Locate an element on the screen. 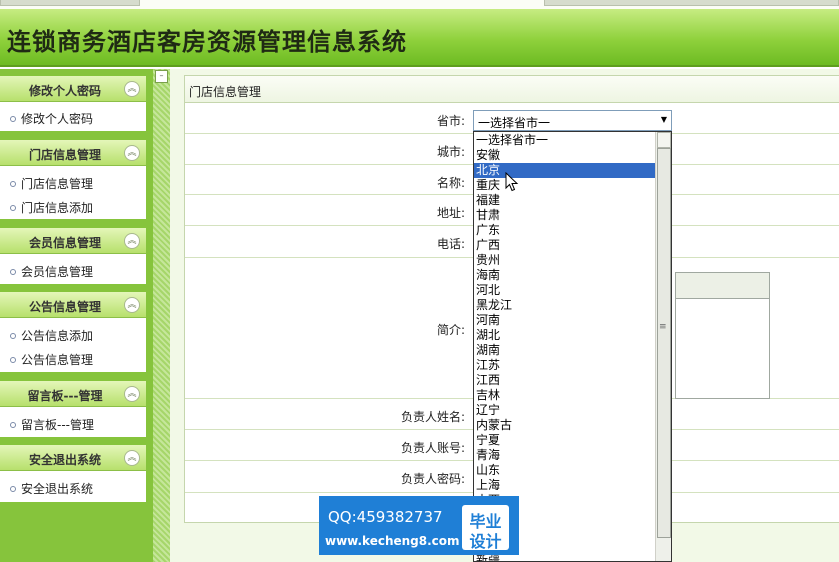 Image resolution: width=839 pixels, height=562 pixels. field-label: 省市: is located at coordinates (450, 121).